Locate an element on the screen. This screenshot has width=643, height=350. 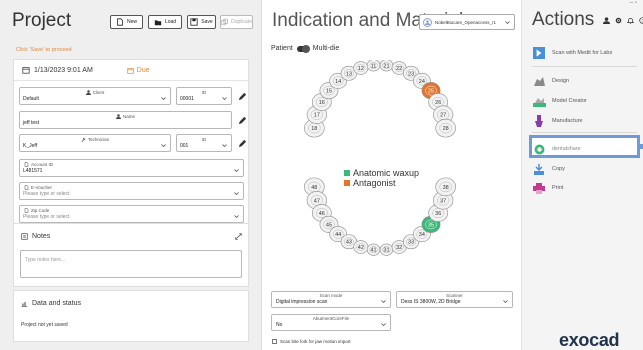
patient-multidie-toggle-row: Patient Multi-die is located at coordinates (305, 48).